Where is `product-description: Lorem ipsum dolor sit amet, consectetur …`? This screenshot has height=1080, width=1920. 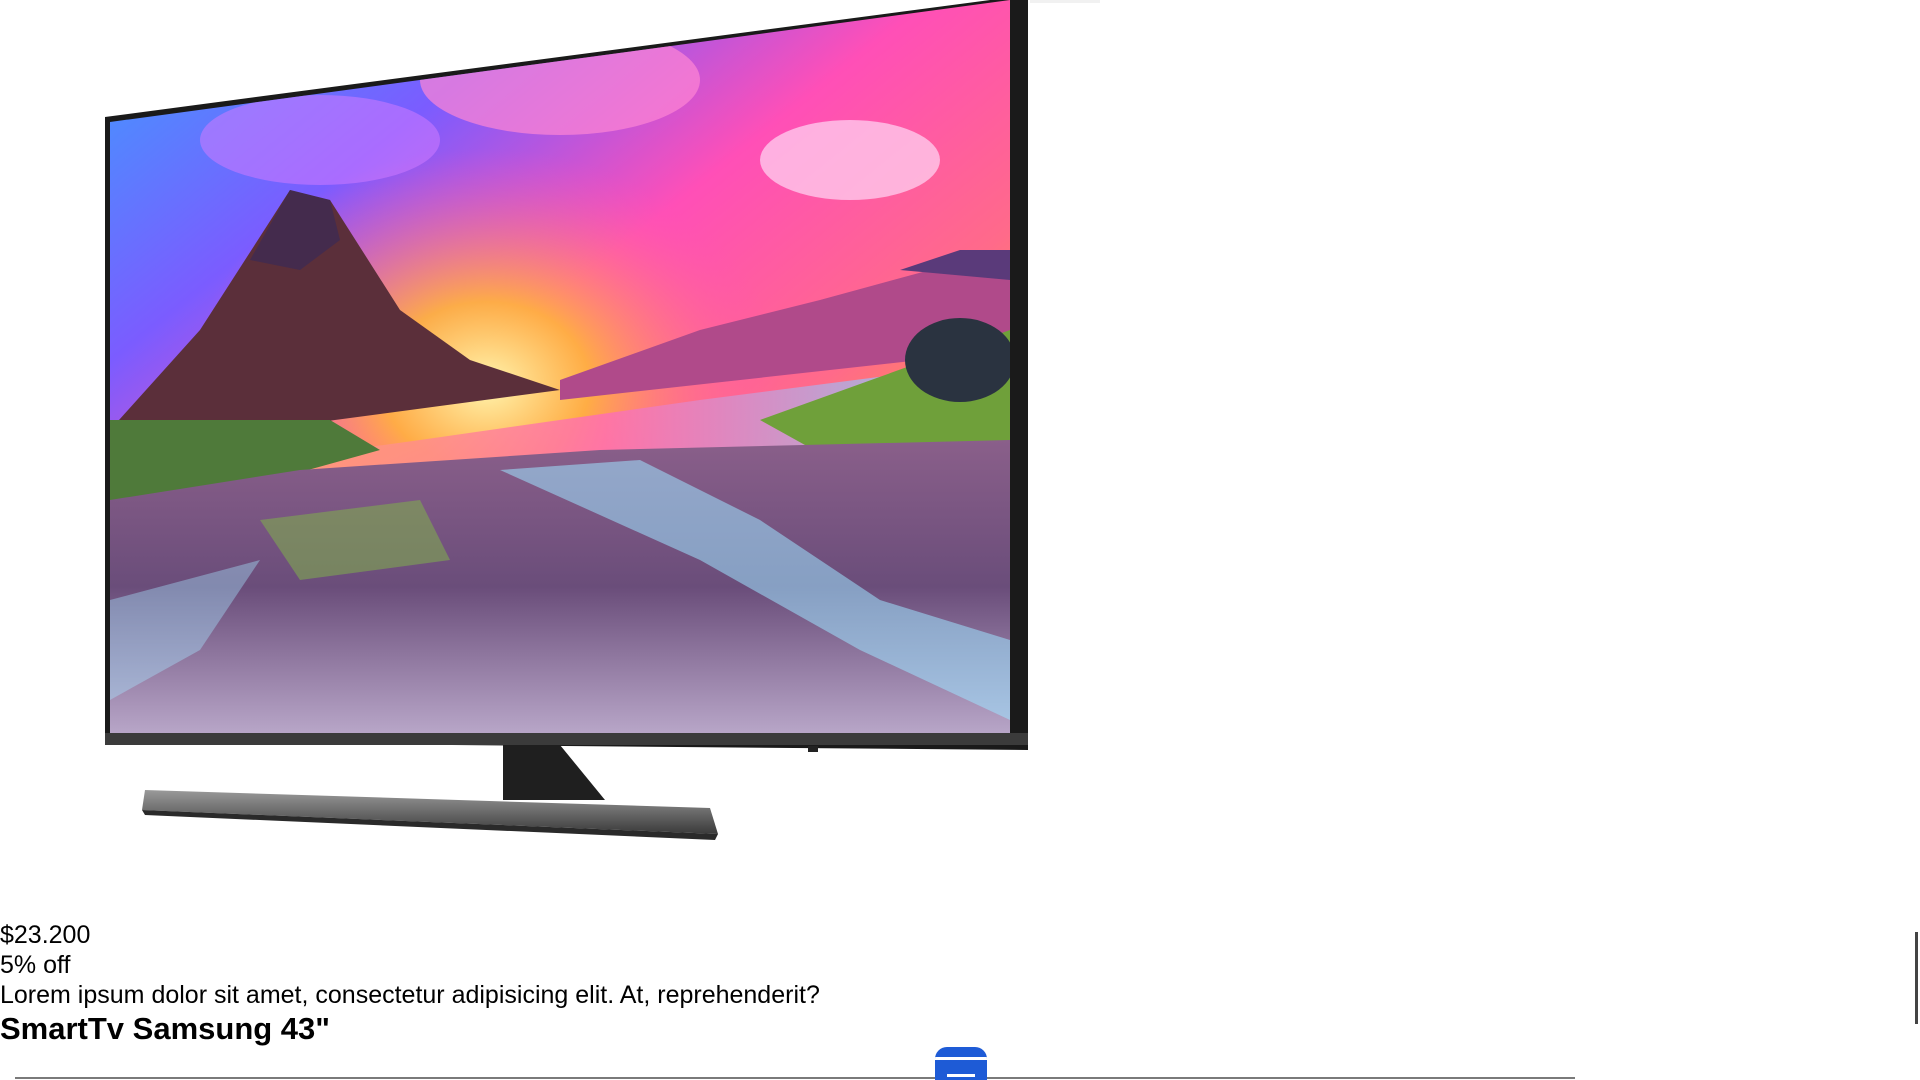 product-description: Lorem ipsum dolor sit amet, consectetur … is located at coordinates (410, 995).